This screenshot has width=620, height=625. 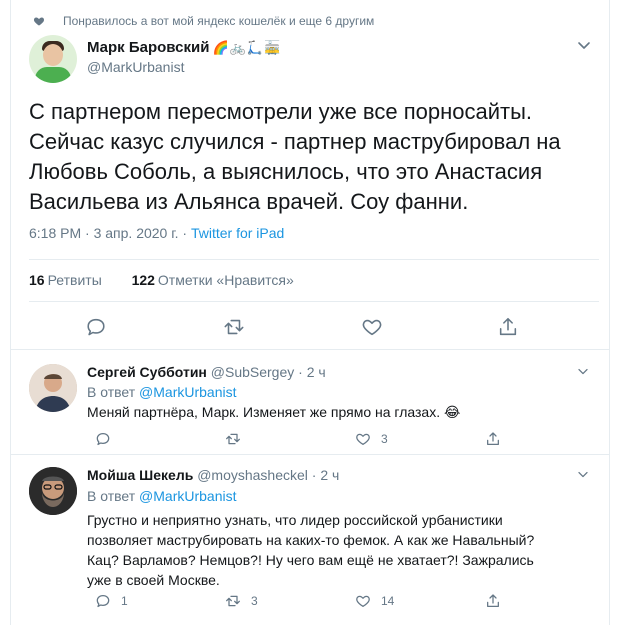 What do you see at coordinates (184, 67) in the screenshot?
I see `author-handle: @MarkUrbanist` at bounding box center [184, 67].